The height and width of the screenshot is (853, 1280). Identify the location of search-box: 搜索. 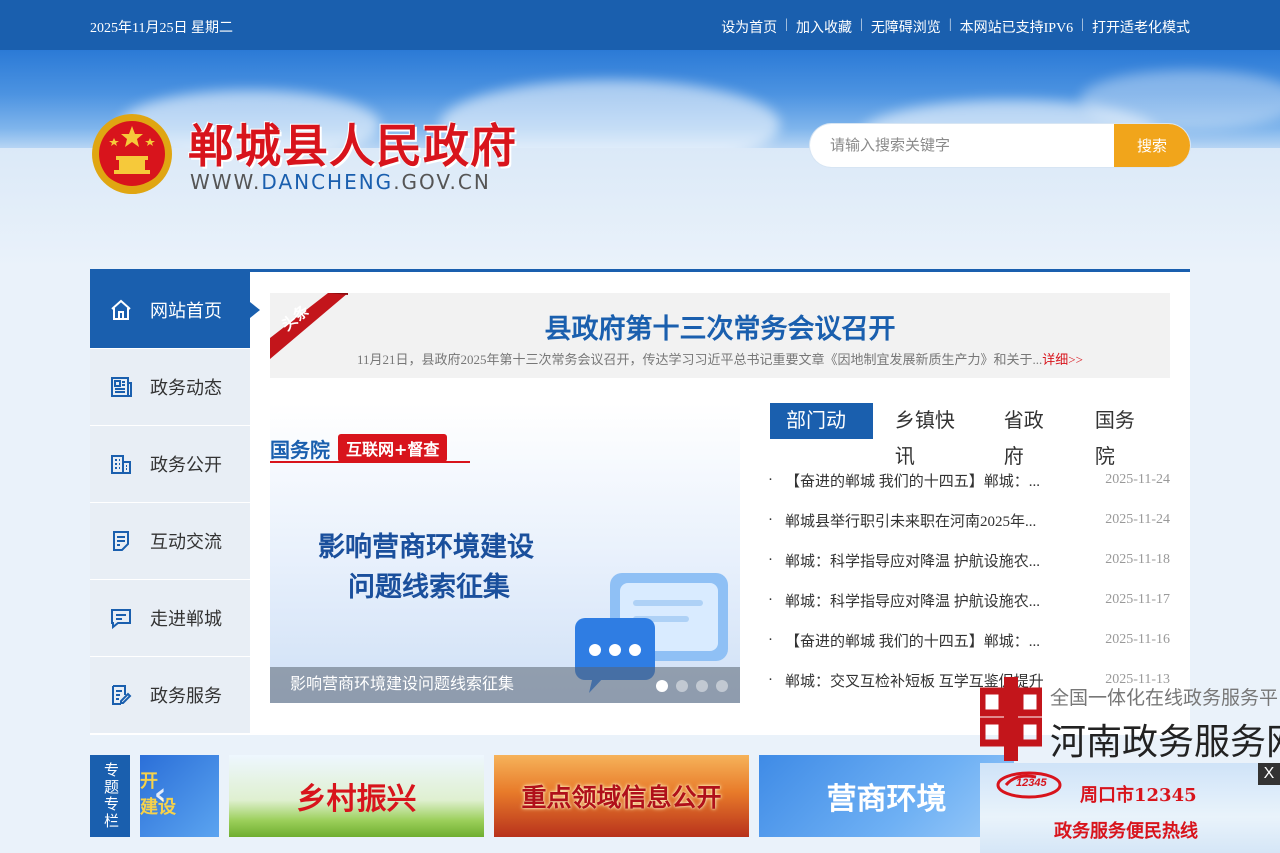
(1000, 145).